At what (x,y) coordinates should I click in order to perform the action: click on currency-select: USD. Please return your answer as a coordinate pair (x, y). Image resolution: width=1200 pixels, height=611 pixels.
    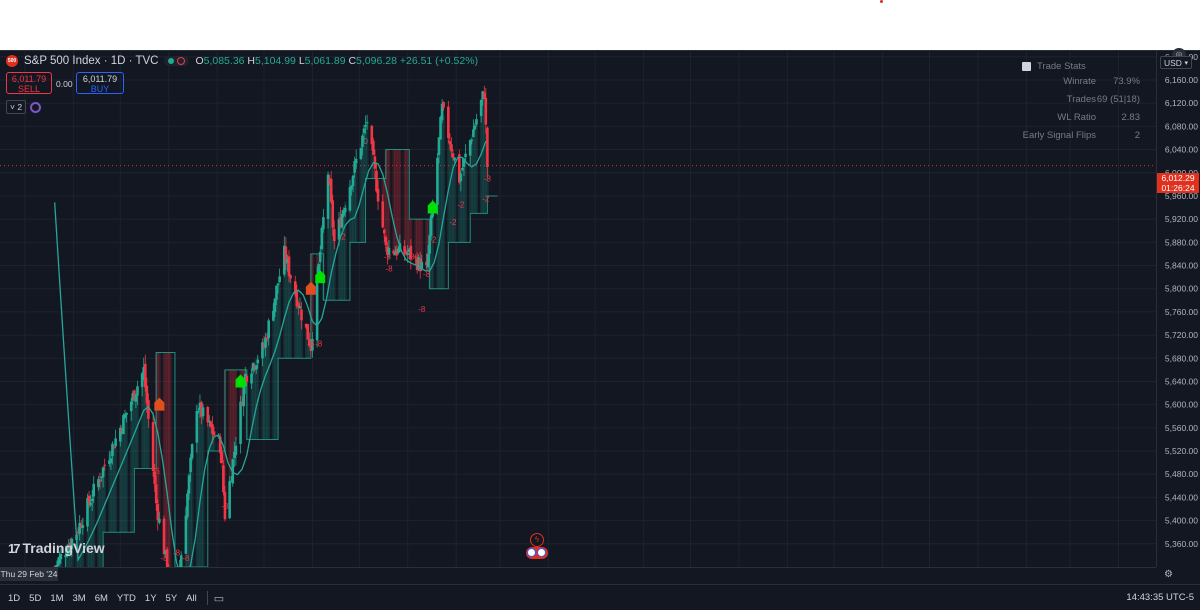
    Looking at the image, I should click on (1176, 62).